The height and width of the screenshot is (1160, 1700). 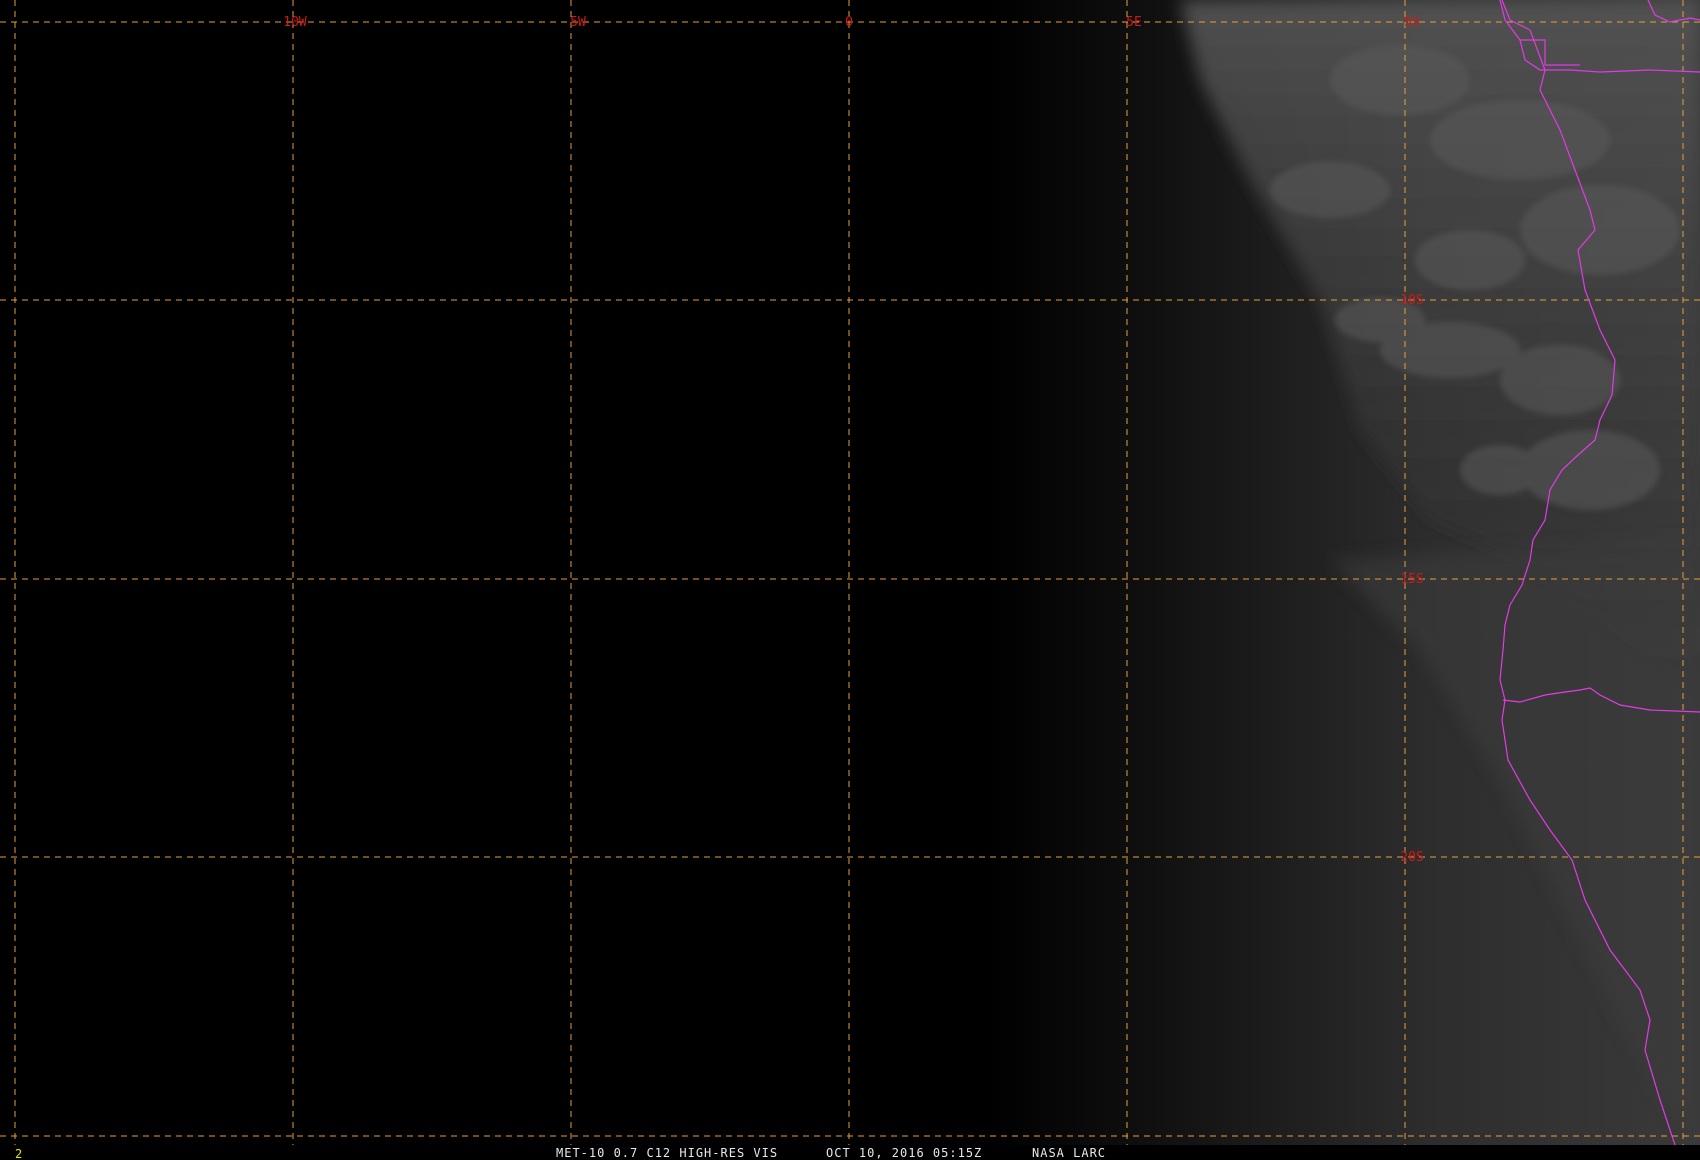 I want to click on frame-number: 2, so click(x=18, y=1153).